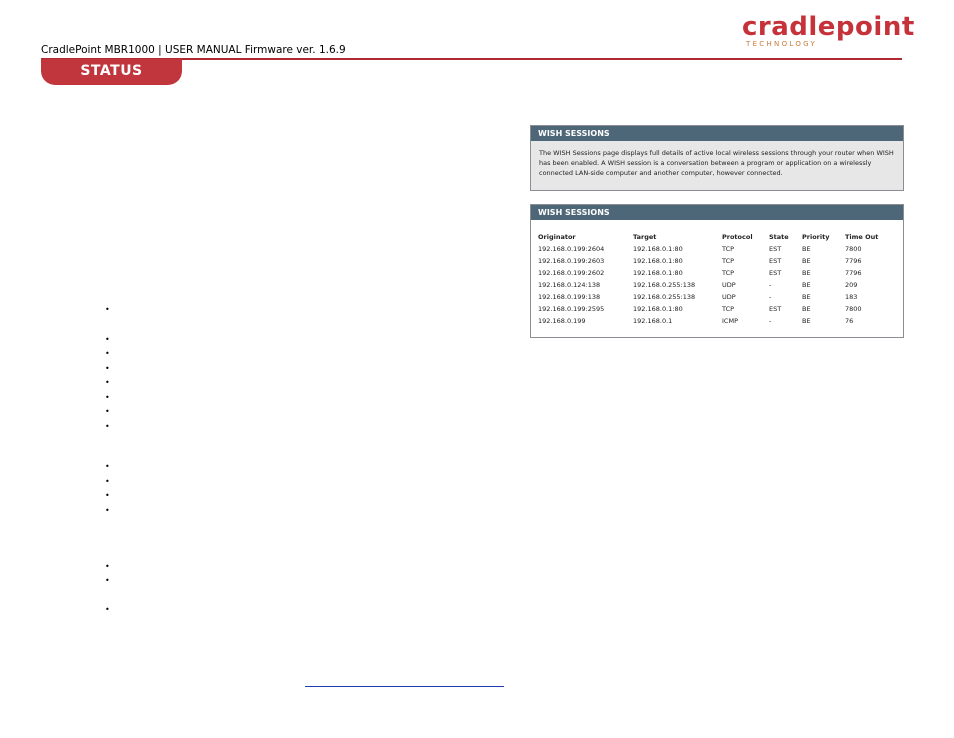  What do you see at coordinates (717, 212) in the screenshot?
I see `sessions-panel-title: WISH SESSIONS` at bounding box center [717, 212].